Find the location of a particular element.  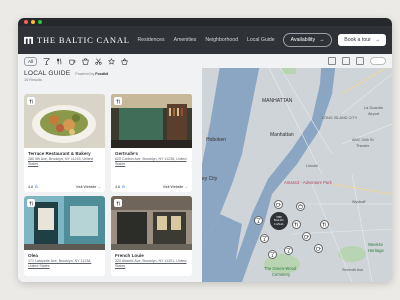

map-pin-cocktail is located at coordinates (258, 220).